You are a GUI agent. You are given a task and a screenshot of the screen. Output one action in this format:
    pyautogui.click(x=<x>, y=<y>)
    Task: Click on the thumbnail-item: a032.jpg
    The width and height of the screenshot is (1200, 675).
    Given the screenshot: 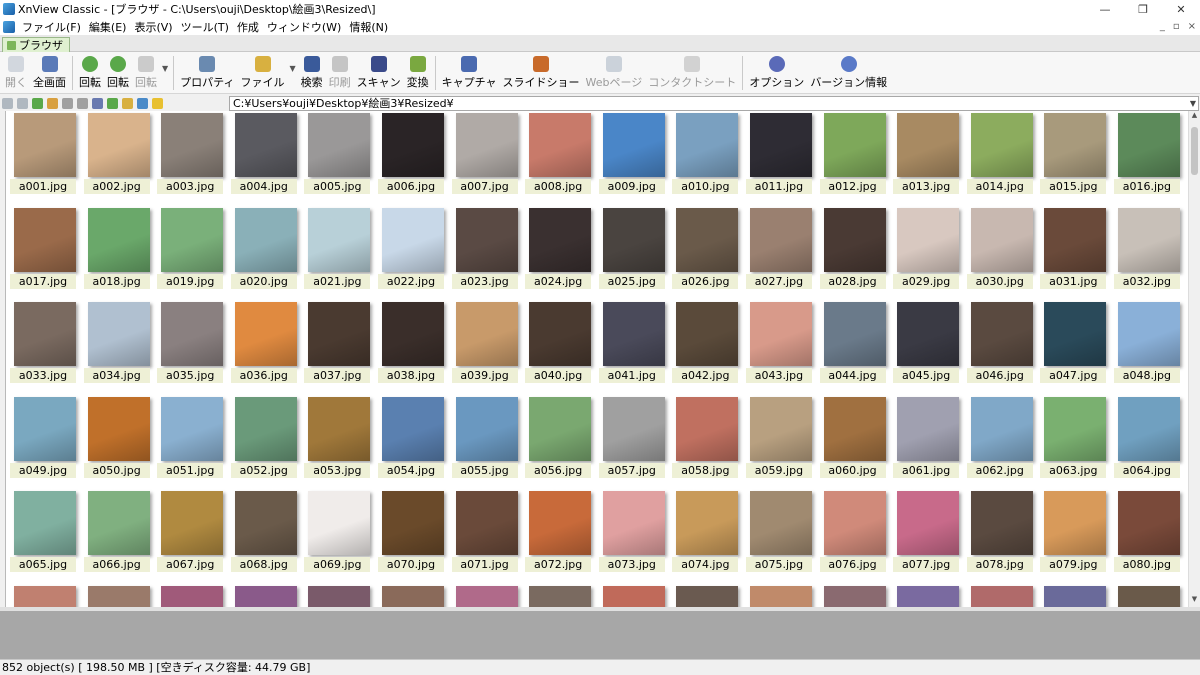 What is the action you would take?
    pyautogui.click(x=1147, y=253)
    